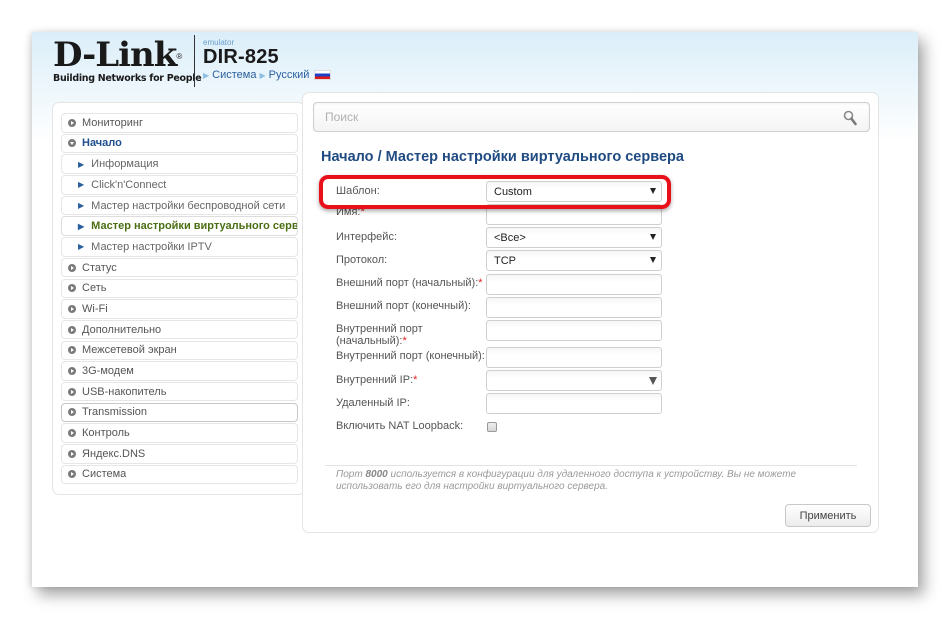 The image size is (950, 619). What do you see at coordinates (241, 57) in the screenshot?
I see `device-model: DIR-825` at bounding box center [241, 57].